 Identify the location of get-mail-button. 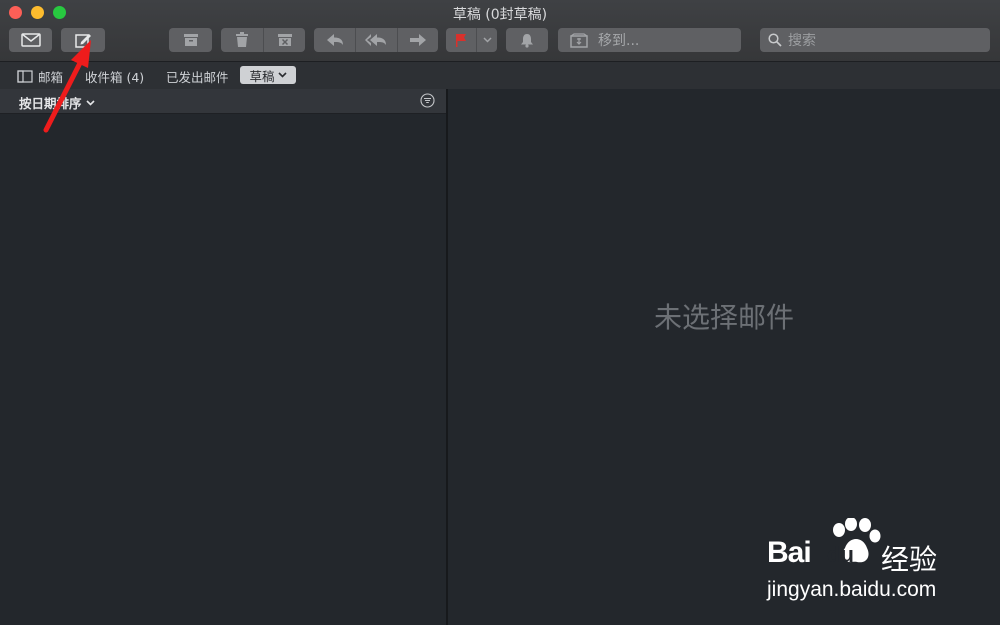
(30, 40).